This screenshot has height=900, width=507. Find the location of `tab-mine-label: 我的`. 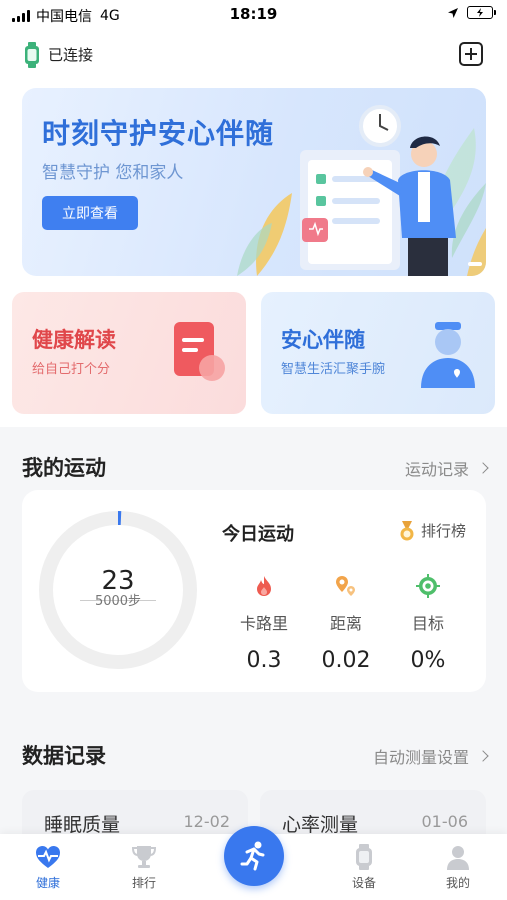

tab-mine-label: 我的 is located at coordinates (457, 883).